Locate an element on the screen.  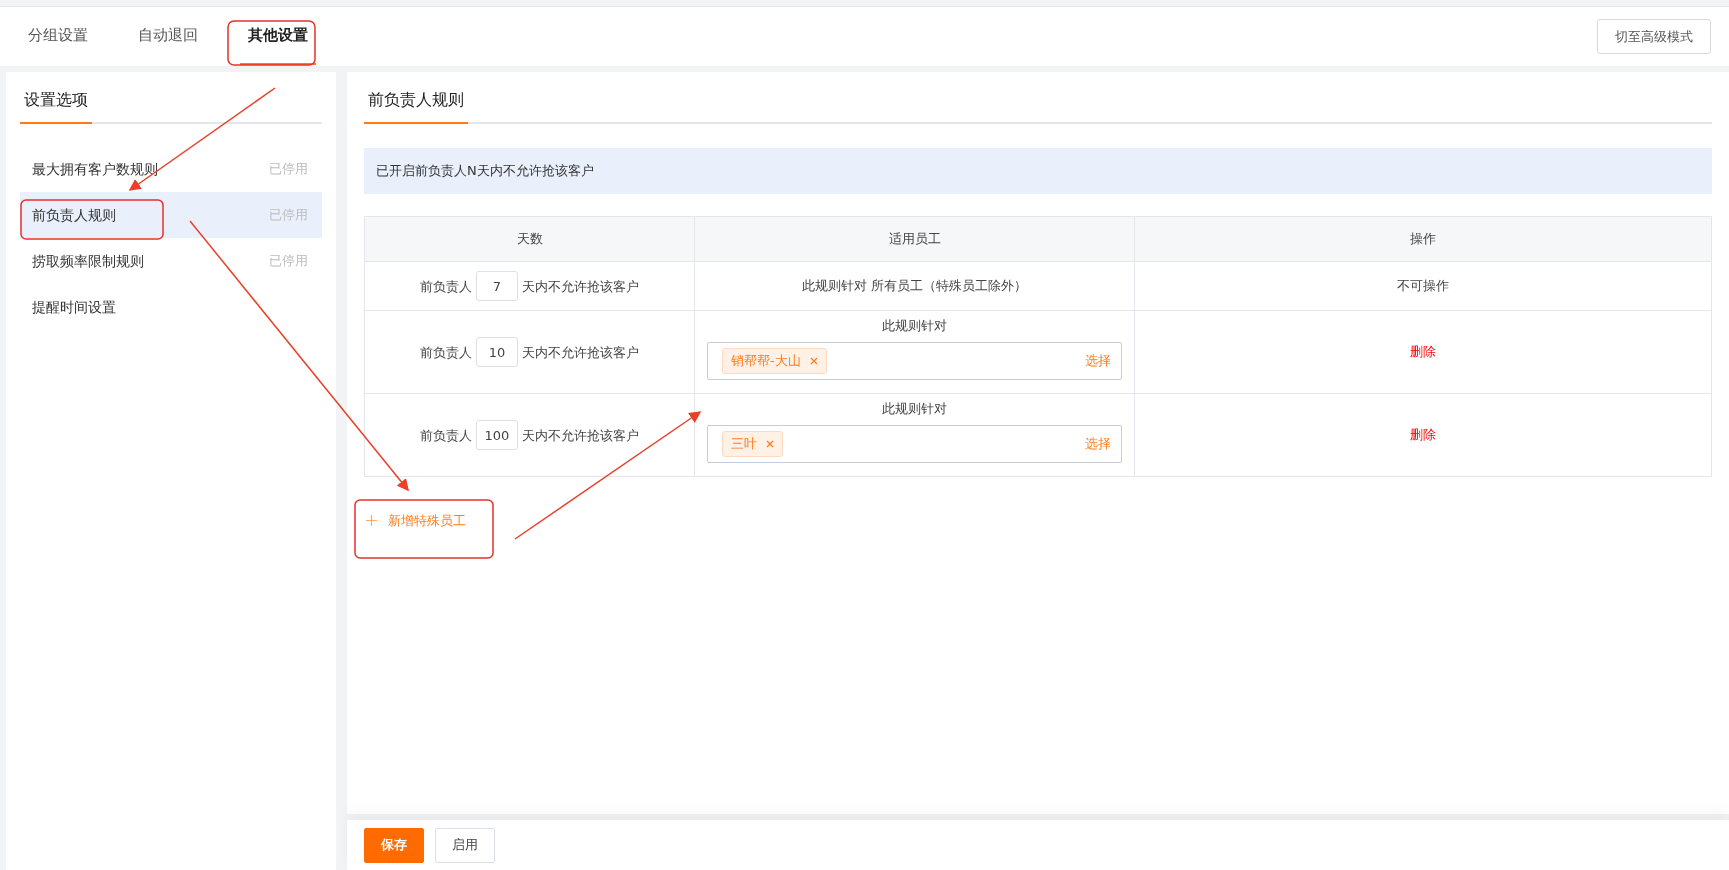
item-label: 最大拥有客户数规则 is located at coordinates (95, 169).